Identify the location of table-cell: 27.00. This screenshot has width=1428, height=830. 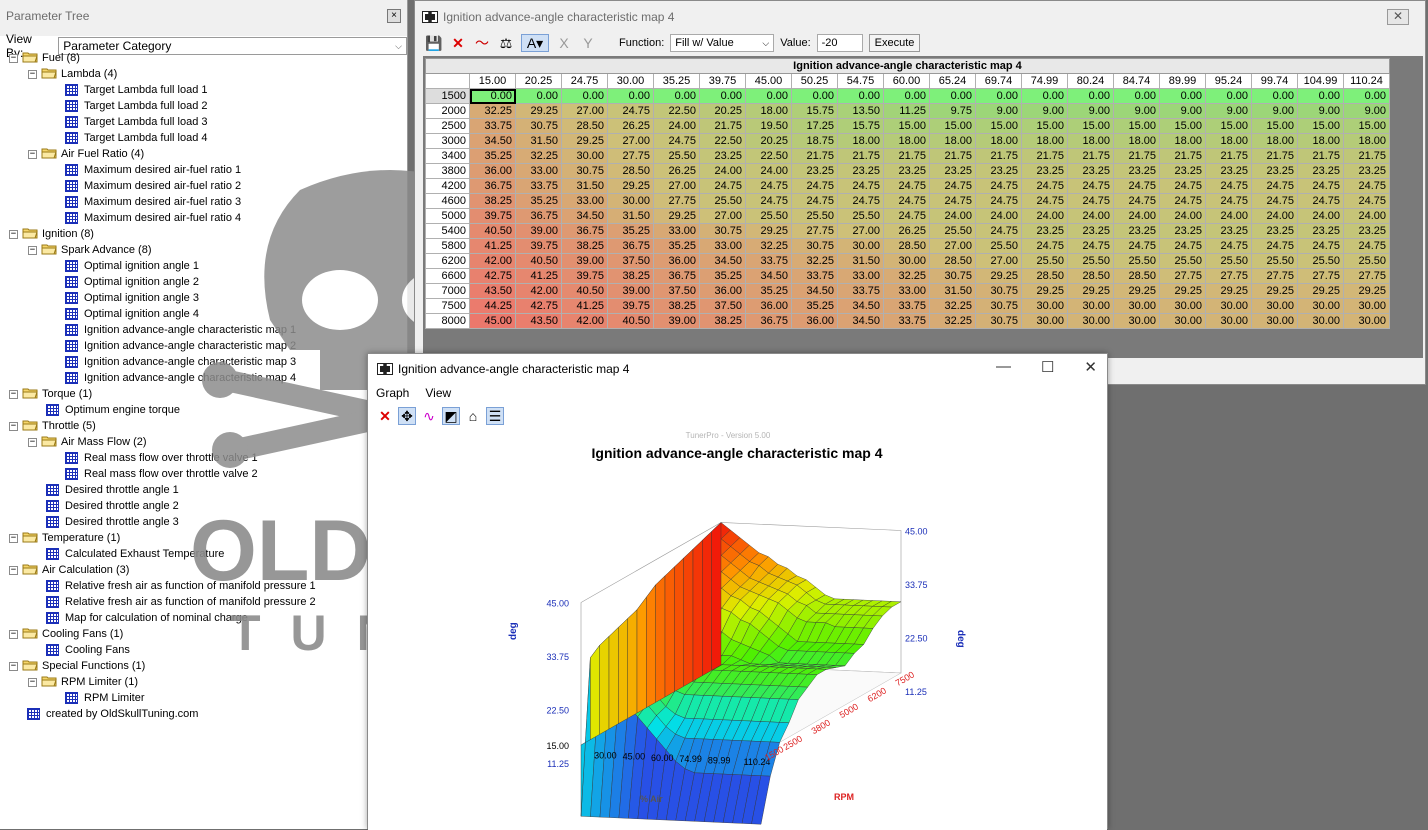
(676, 186).